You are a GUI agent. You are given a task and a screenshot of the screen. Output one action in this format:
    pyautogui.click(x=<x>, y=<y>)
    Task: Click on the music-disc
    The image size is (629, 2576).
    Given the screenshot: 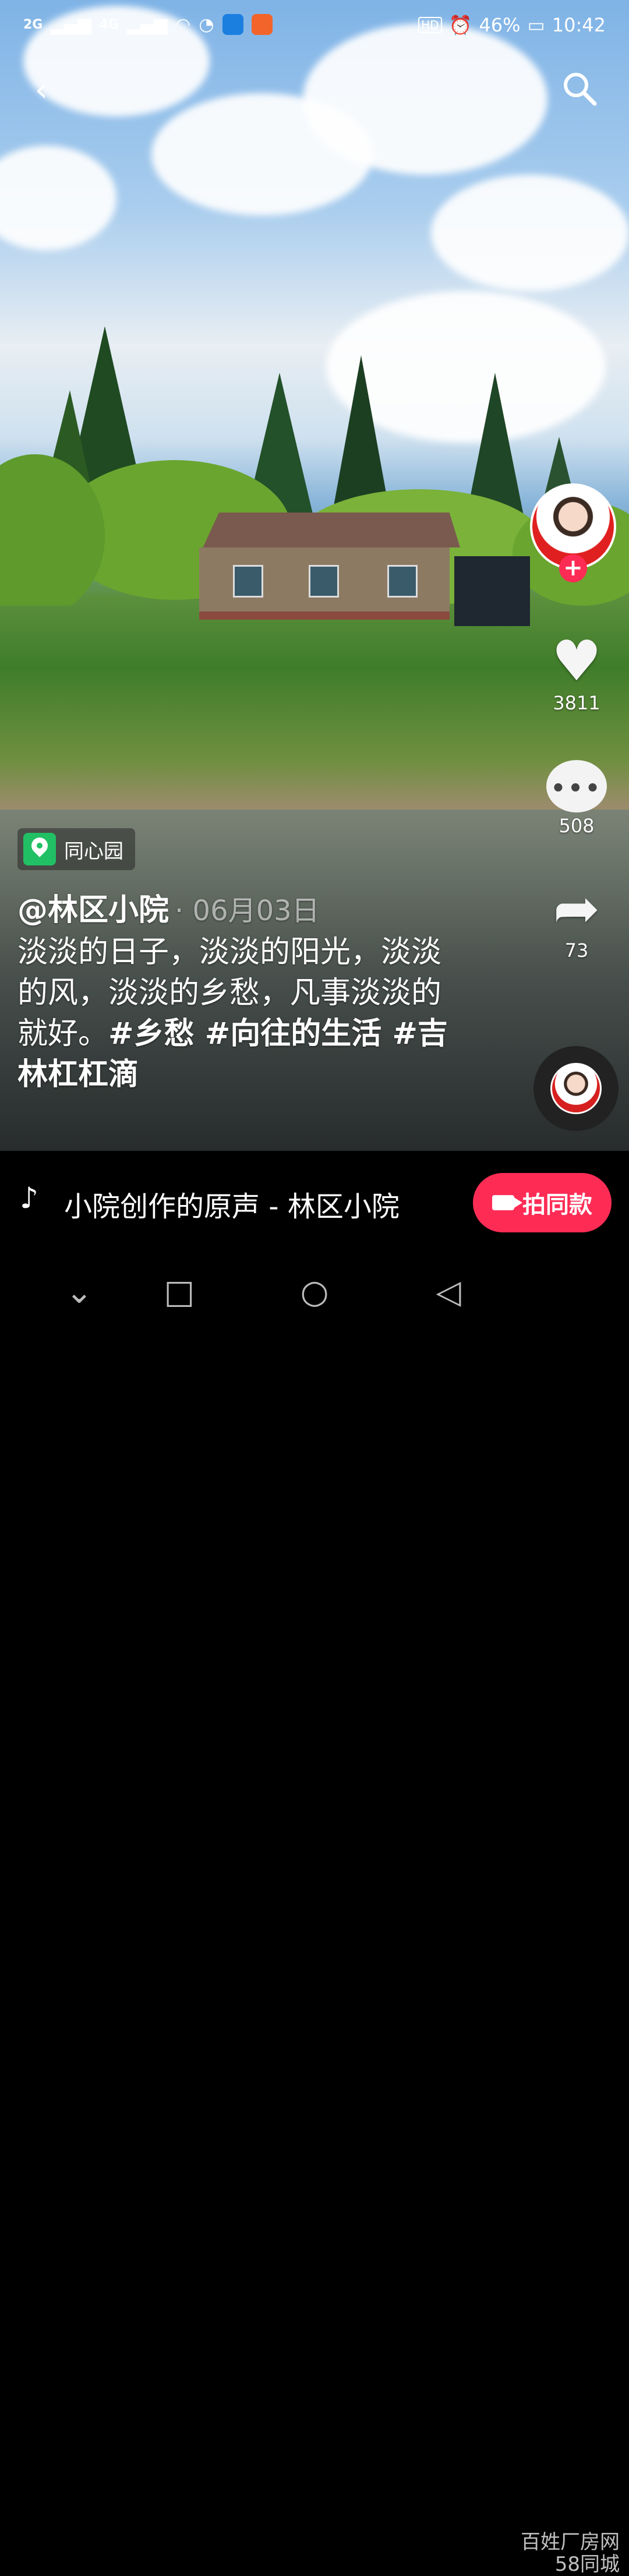 What is the action you would take?
    pyautogui.click(x=576, y=1088)
    